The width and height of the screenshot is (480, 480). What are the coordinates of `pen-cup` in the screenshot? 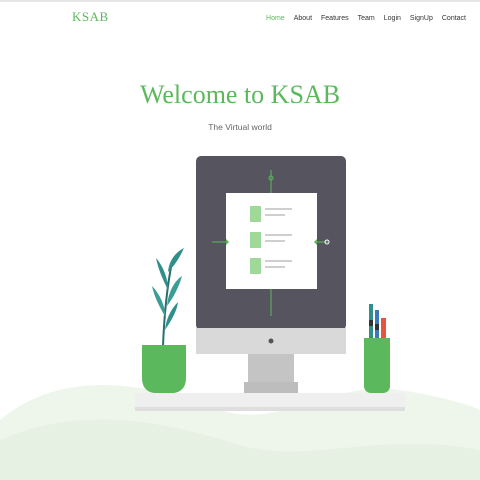 It's located at (377, 348).